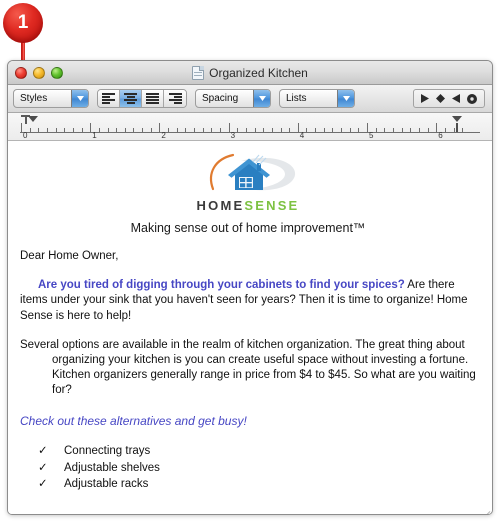 Image resolution: width=500 pixels, height=521 pixels. I want to click on right-margin-bar, so click(457, 127).